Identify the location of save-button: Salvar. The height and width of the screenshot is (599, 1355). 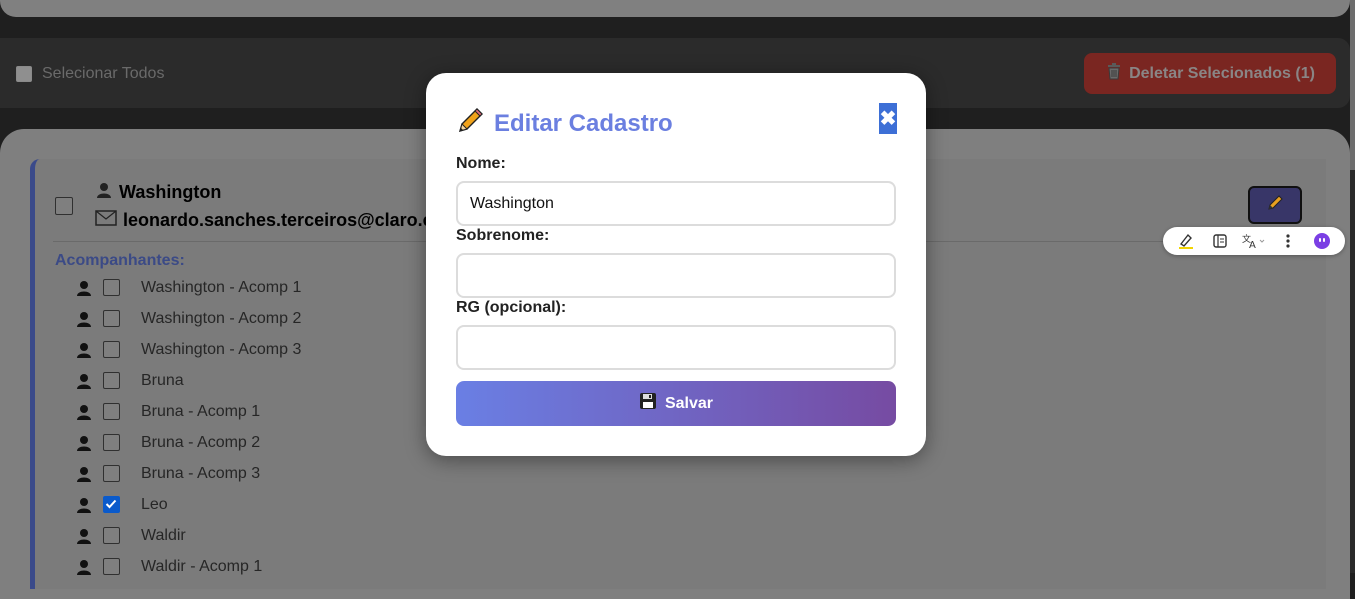
(676, 403).